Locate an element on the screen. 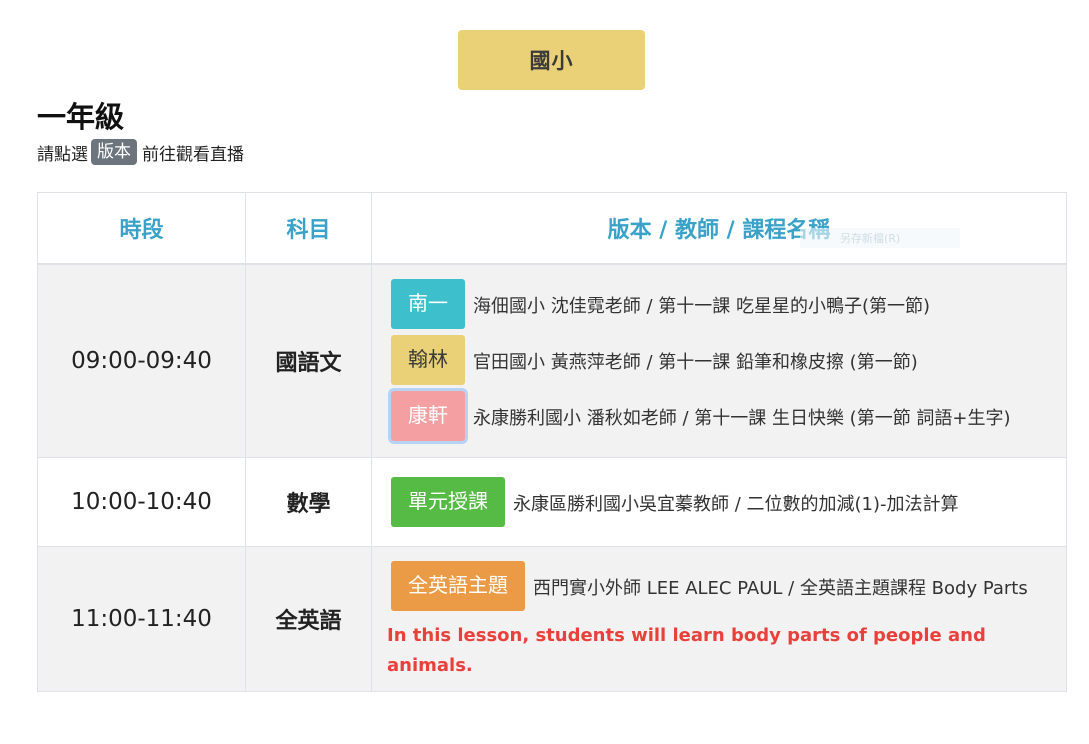 The image size is (1089, 744). instruction-after: 前往觀看直播 is located at coordinates (193, 154).